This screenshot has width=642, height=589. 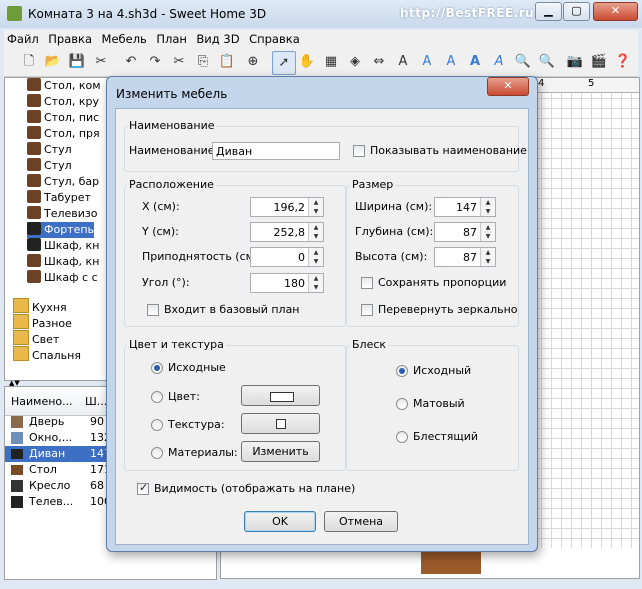 What do you see at coordinates (171, 39) in the screenshot?
I see `menu-plan: План` at bounding box center [171, 39].